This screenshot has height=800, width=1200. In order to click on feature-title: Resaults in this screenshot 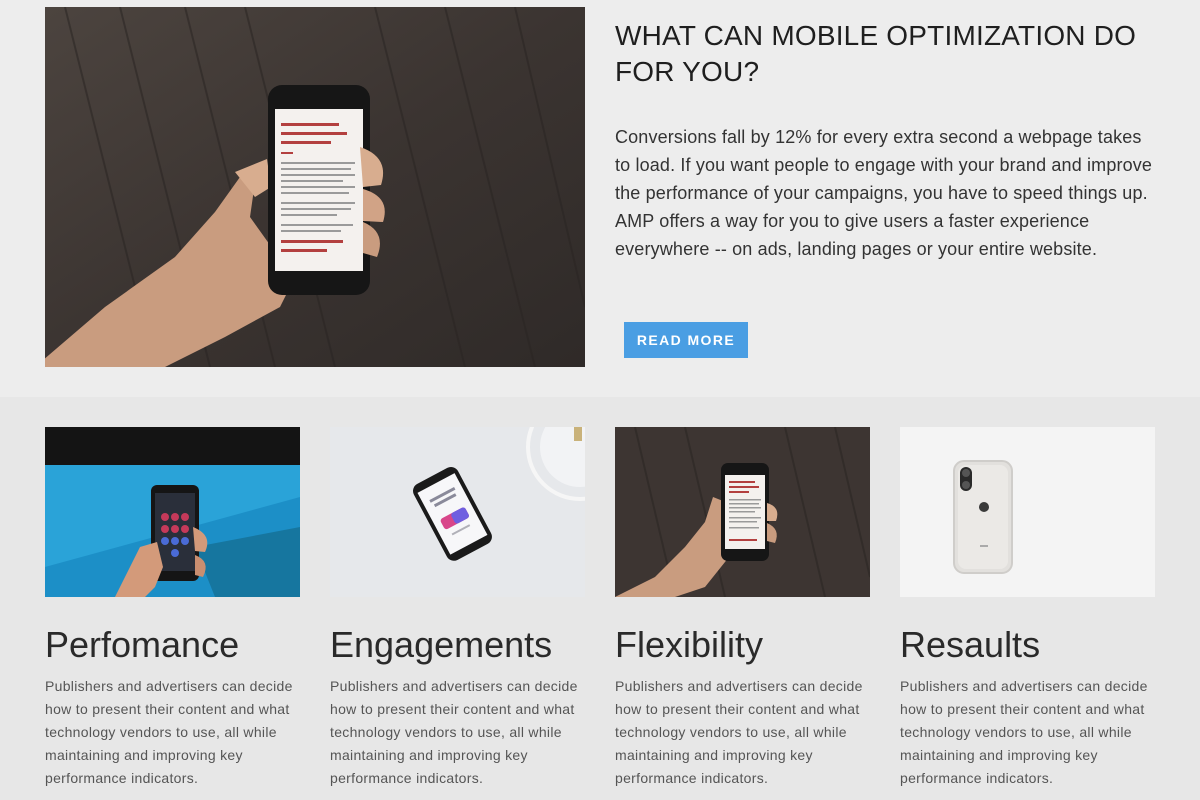, I will do `click(970, 644)`.